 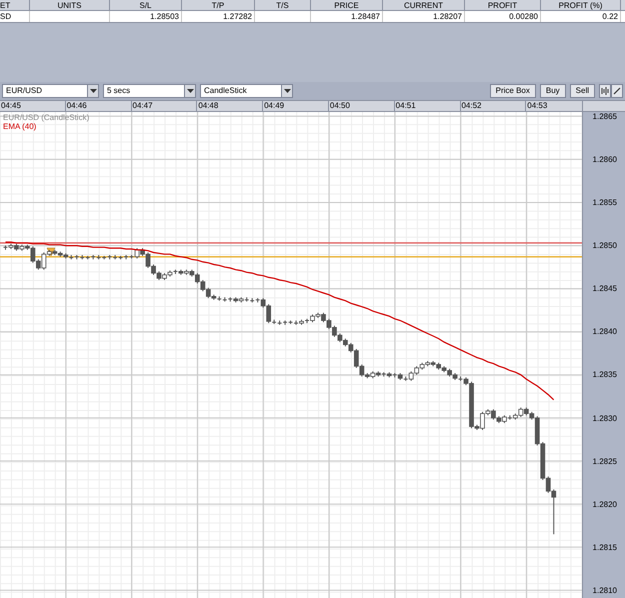 I want to click on table-cell: SD, so click(x=6, y=16).